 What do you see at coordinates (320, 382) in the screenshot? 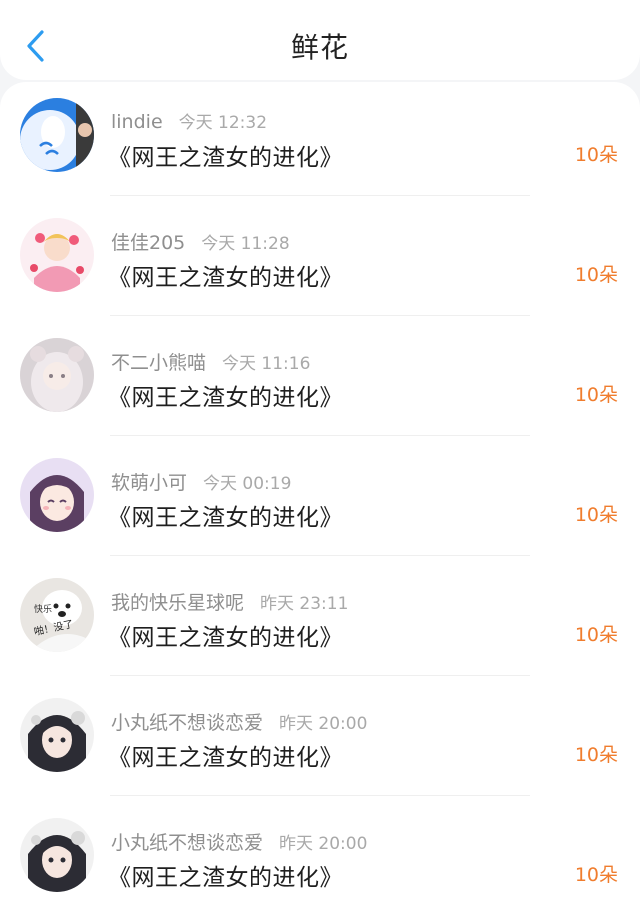
I see `list-item: 不二小熊喵 今天 11:16 《网王之渣女的进化》 10朵` at bounding box center [320, 382].